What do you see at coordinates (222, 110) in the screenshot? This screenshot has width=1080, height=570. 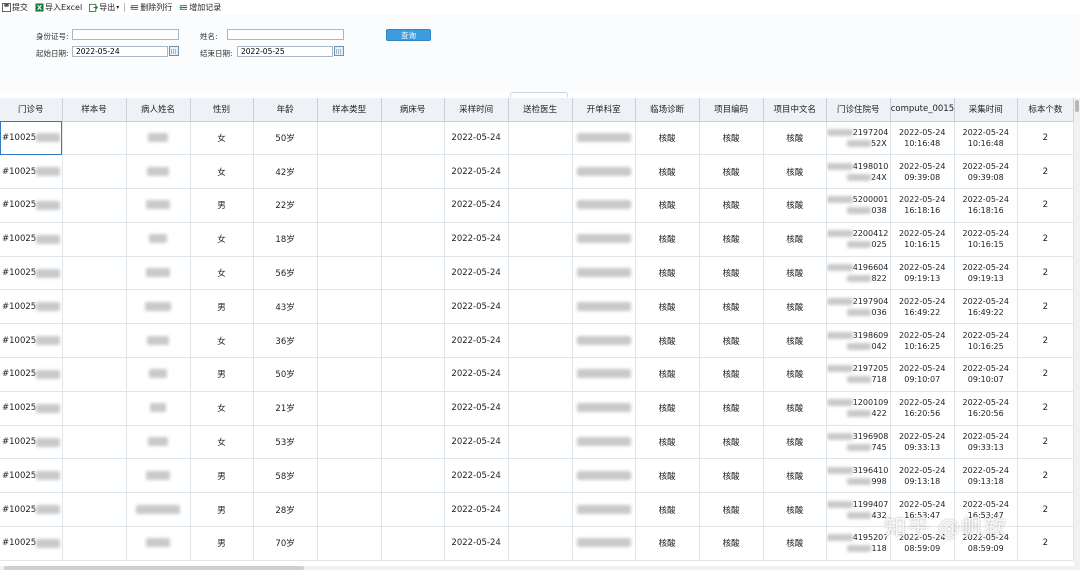 I see `column-header: 性别` at bounding box center [222, 110].